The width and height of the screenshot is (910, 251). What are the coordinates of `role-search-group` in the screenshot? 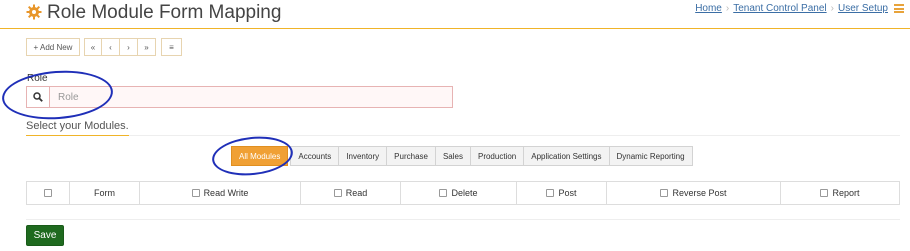 It's located at (239, 97).